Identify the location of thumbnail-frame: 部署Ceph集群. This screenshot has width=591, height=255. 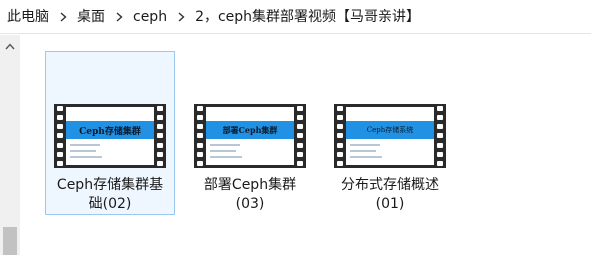
(250, 136).